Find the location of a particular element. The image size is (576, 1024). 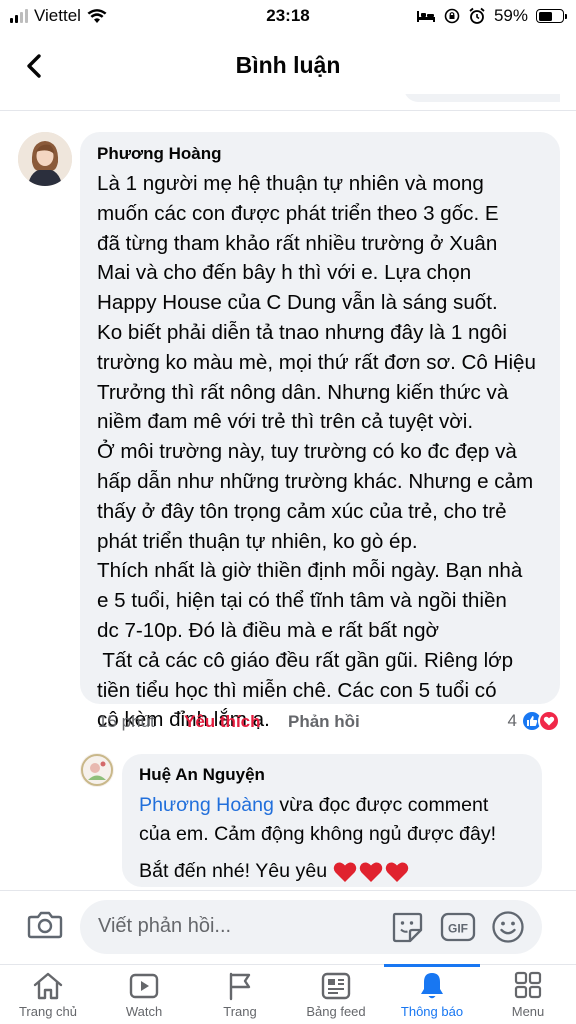

comment-actions: 15 phút Yêu thích Phản hồi is located at coordinates (229, 722).